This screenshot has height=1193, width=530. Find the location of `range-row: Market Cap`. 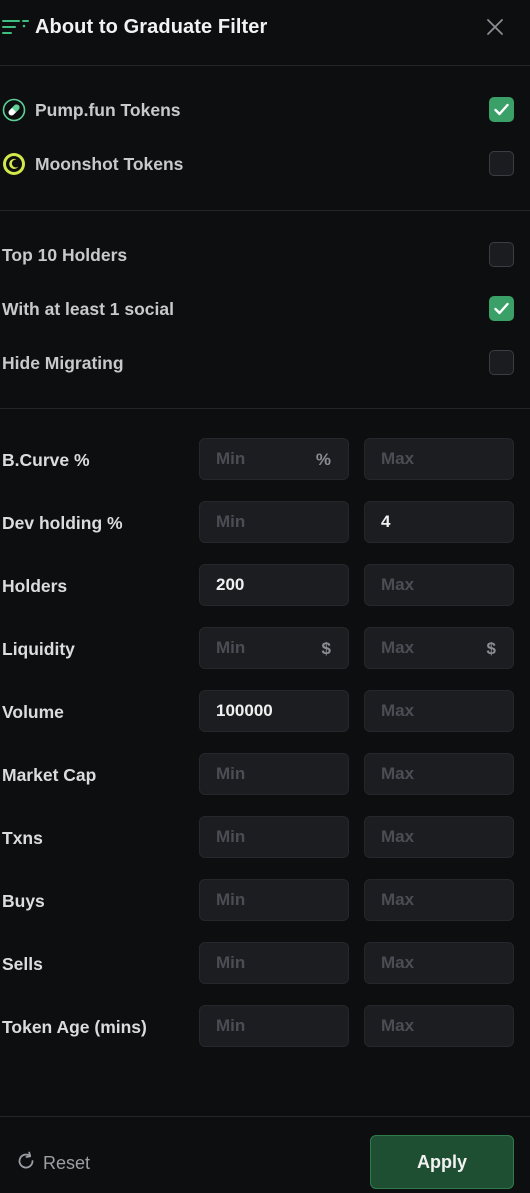

range-row: Market Cap is located at coordinates (265, 774).